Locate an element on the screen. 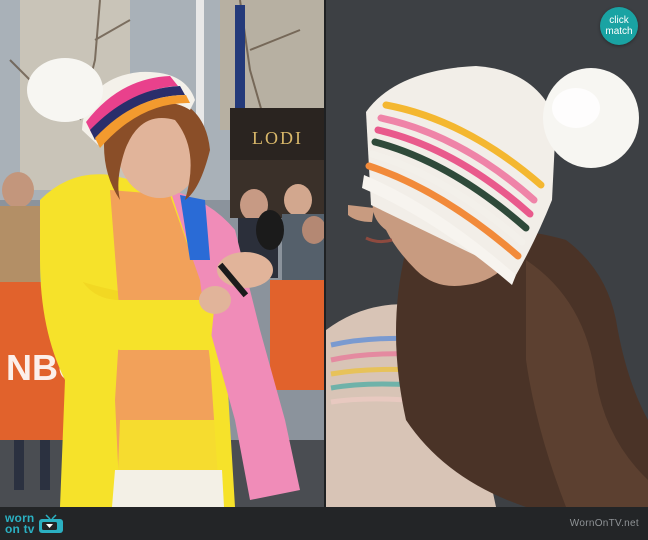  logo-text: worn on tv is located at coordinates (20, 524).